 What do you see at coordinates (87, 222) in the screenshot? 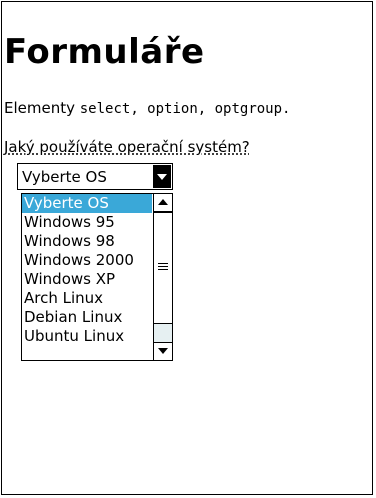
I see `option-windows-95: Windows 95` at bounding box center [87, 222].